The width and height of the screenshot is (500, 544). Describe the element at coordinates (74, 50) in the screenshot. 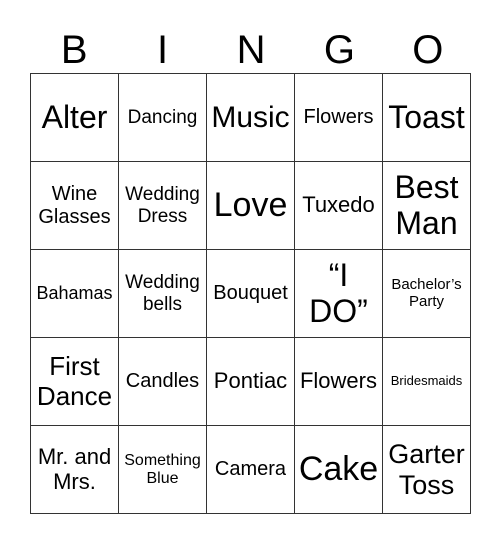

I see `header-letter-b: B` at that location.